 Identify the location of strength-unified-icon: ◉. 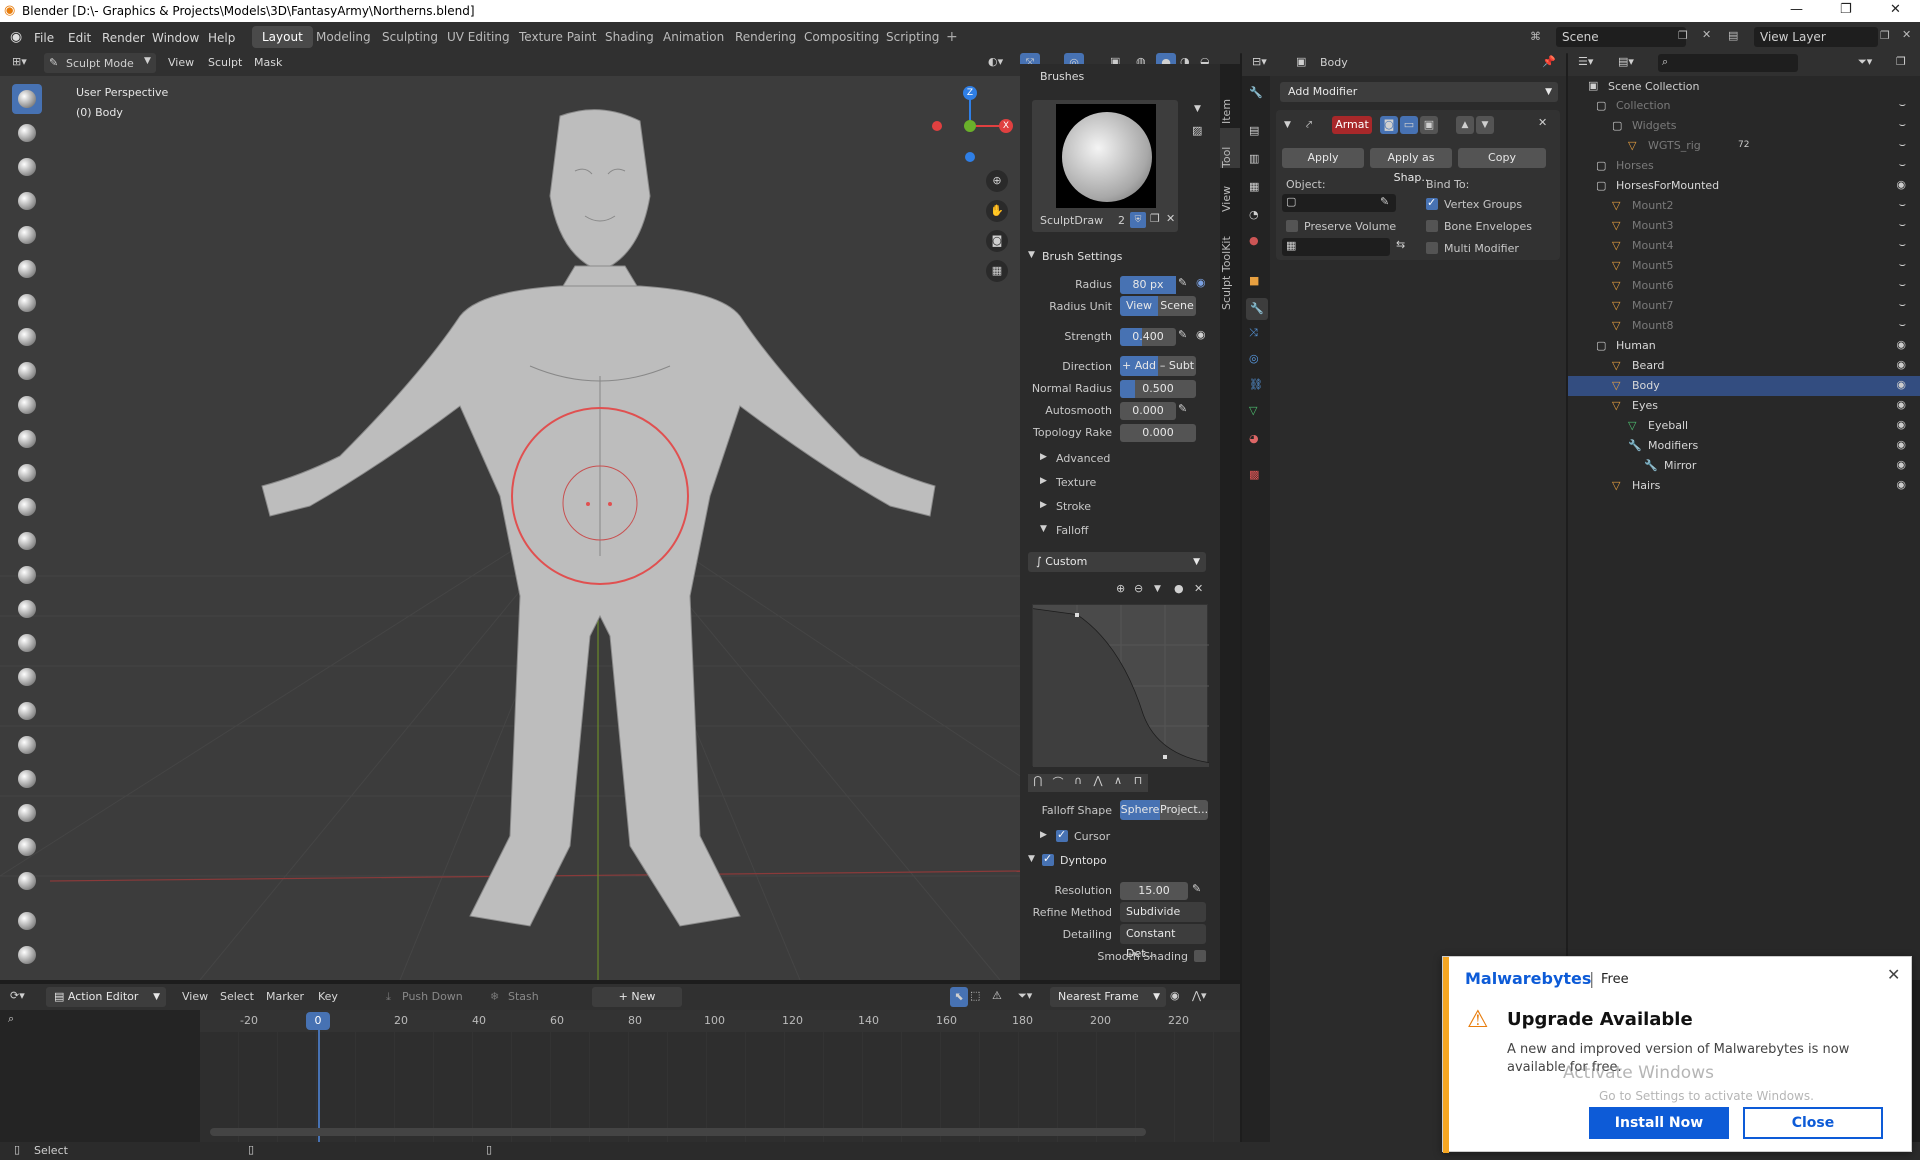
(1201, 334).